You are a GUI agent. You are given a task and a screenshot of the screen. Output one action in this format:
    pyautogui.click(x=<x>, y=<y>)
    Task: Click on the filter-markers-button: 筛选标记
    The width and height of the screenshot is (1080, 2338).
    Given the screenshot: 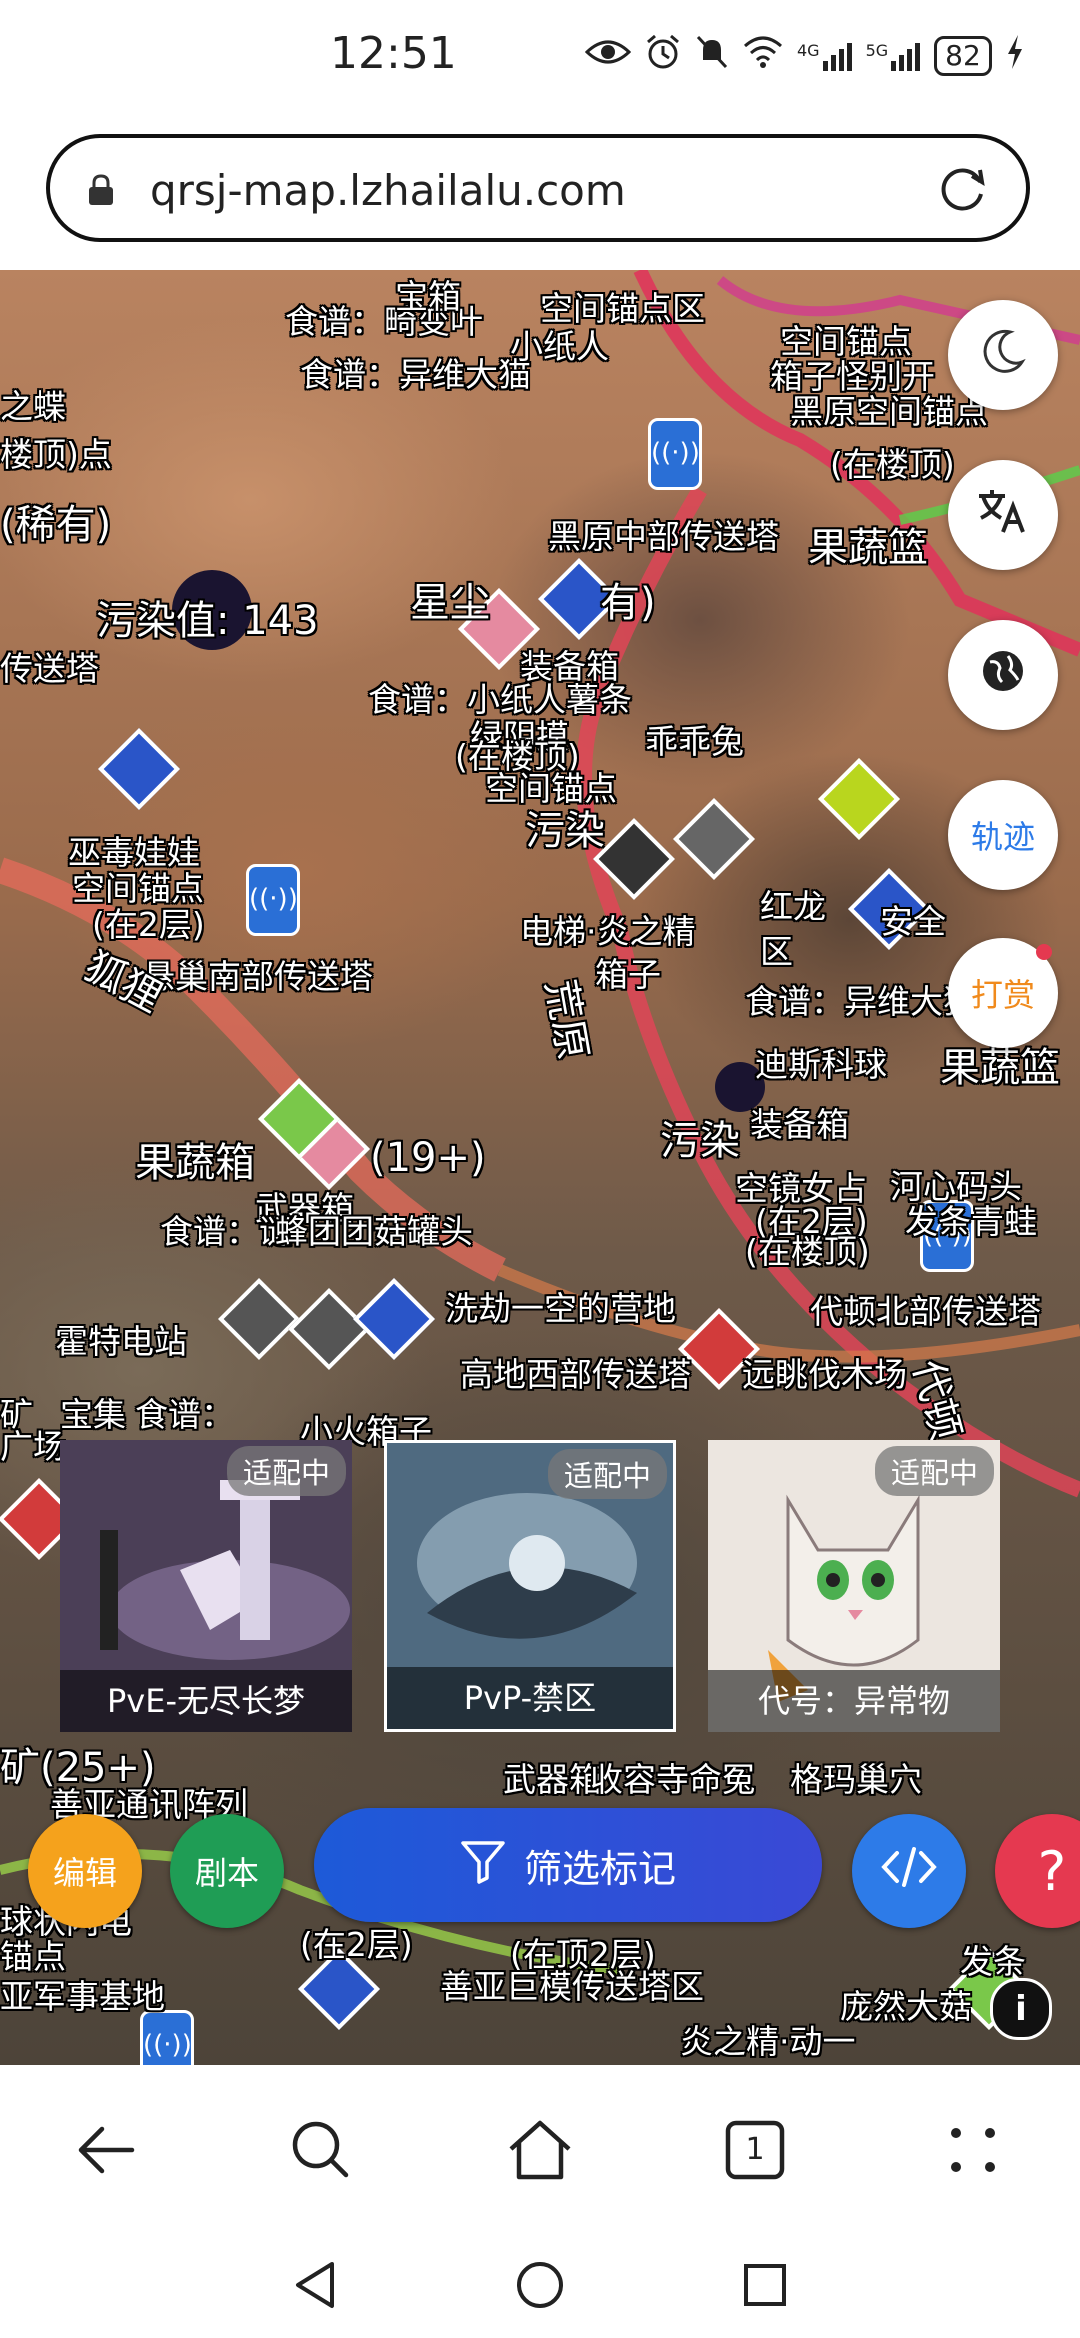 What is the action you would take?
    pyautogui.click(x=568, y=1865)
    